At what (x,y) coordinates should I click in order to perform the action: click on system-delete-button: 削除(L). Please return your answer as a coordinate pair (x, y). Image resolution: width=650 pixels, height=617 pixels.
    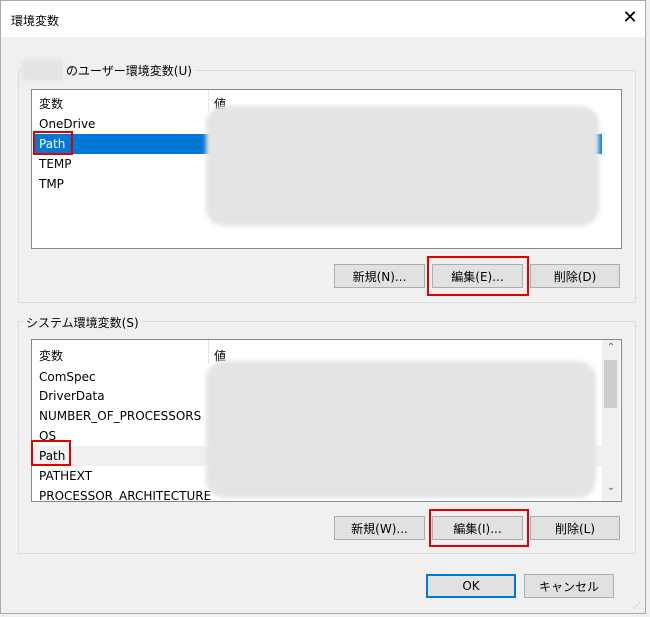
    Looking at the image, I should click on (575, 528).